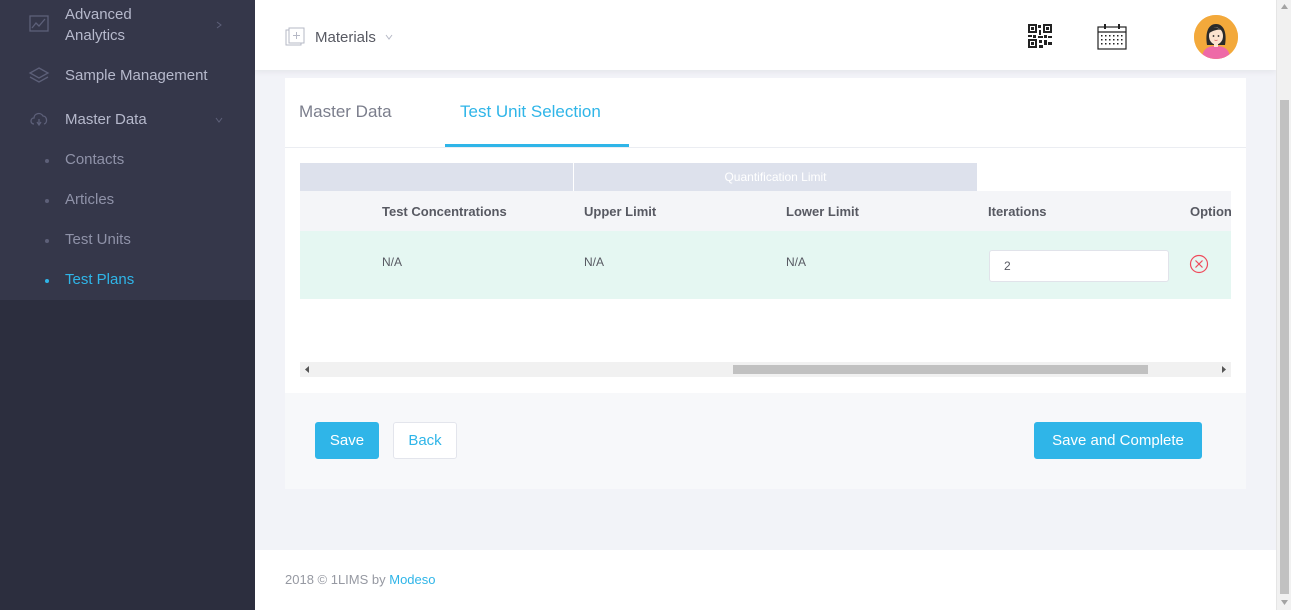  What do you see at coordinates (594, 262) in the screenshot?
I see `cell-upper-limit: N/A` at bounding box center [594, 262].